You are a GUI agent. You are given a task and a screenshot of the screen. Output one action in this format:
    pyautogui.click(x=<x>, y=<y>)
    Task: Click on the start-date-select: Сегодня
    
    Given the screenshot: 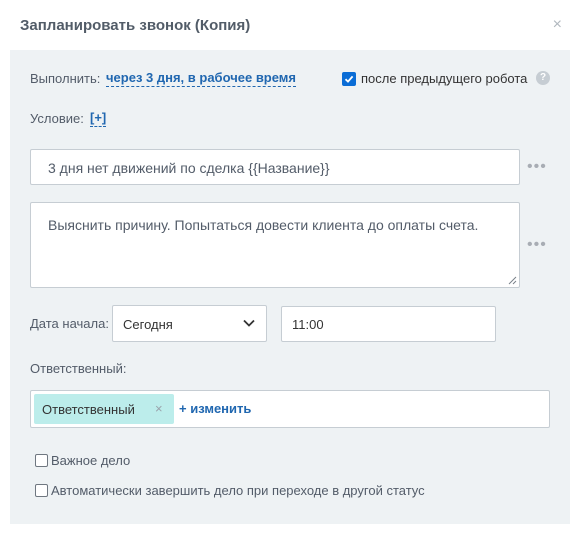 What is the action you would take?
    pyautogui.click(x=189, y=323)
    